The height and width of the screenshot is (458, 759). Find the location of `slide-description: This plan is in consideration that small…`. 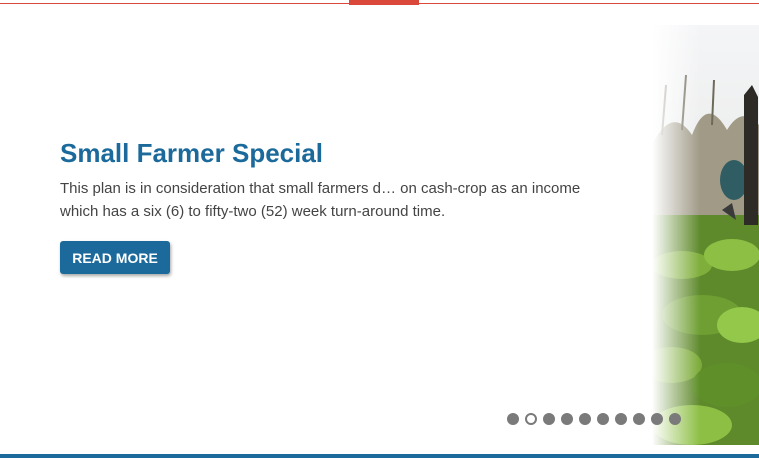

slide-description: This plan is in consideration that small… is located at coordinates (320, 200).